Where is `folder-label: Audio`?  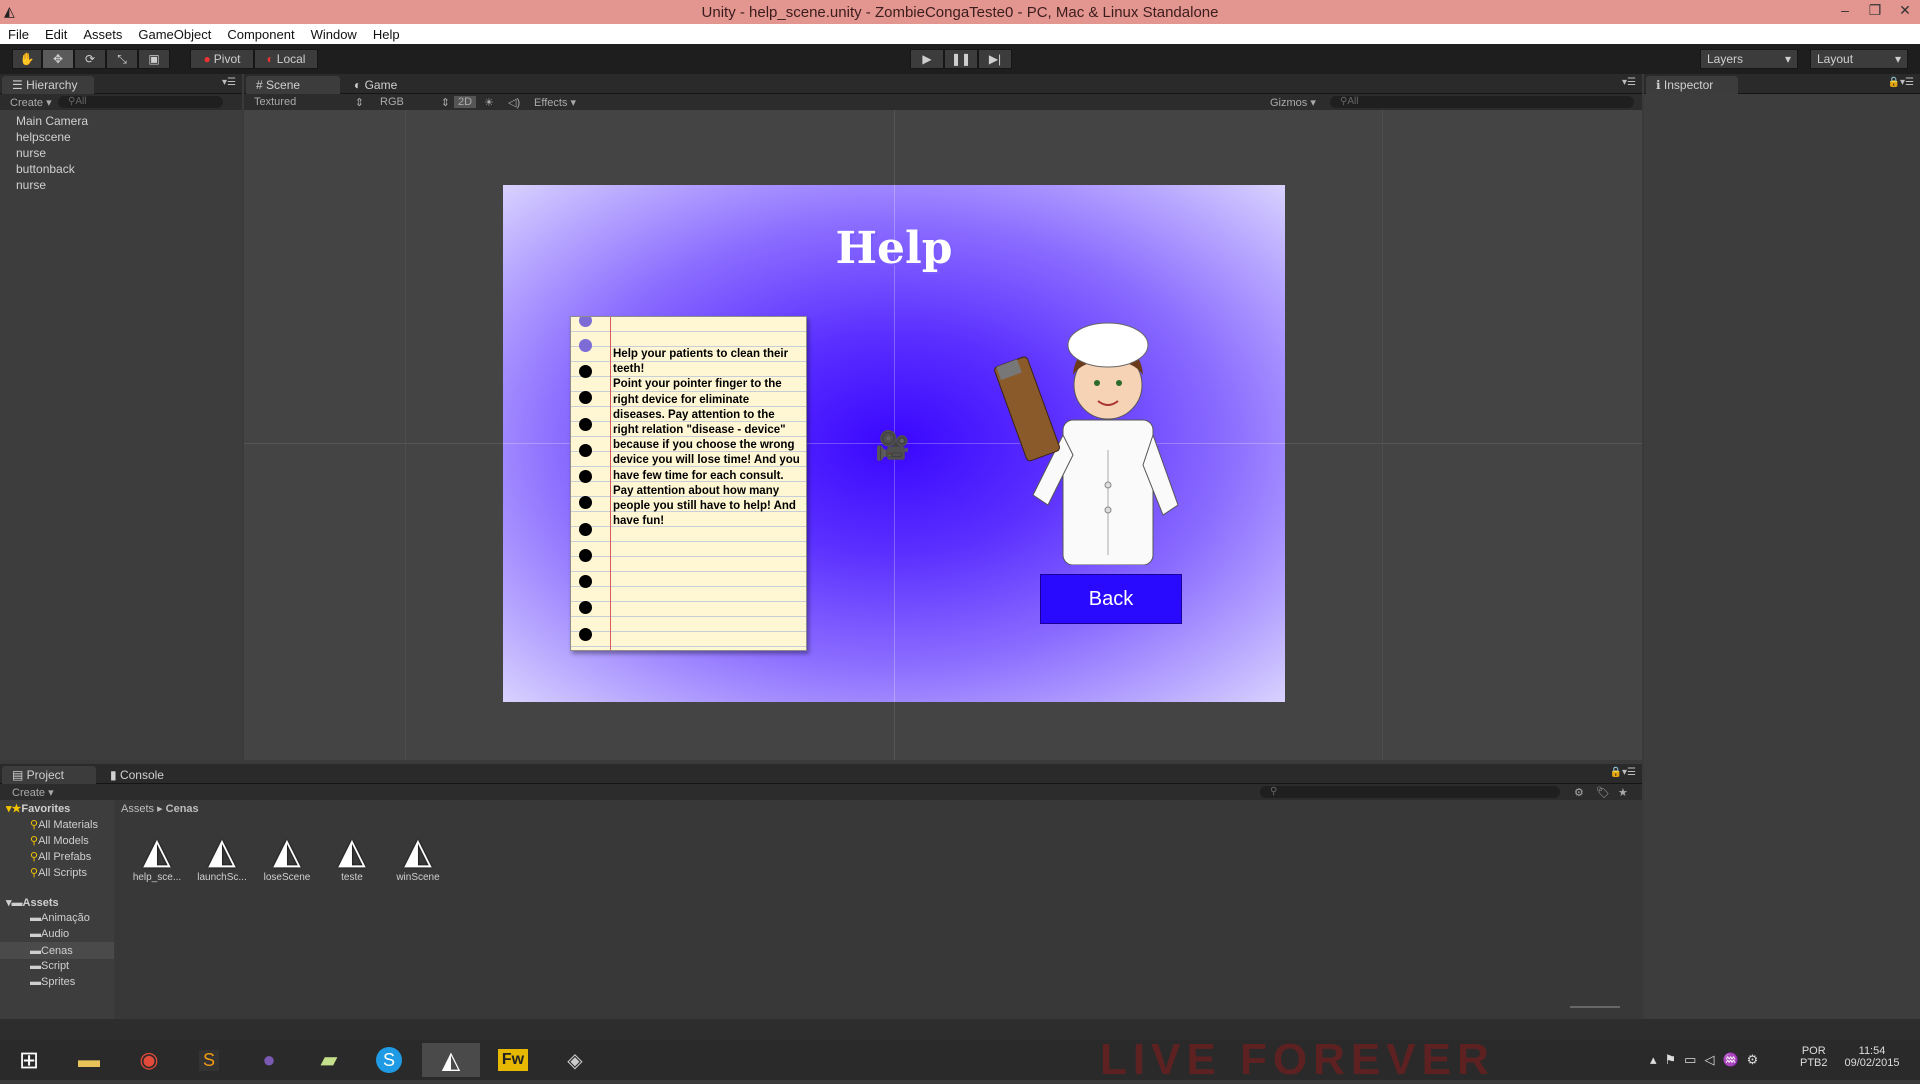
folder-label: Audio is located at coordinates (55, 934).